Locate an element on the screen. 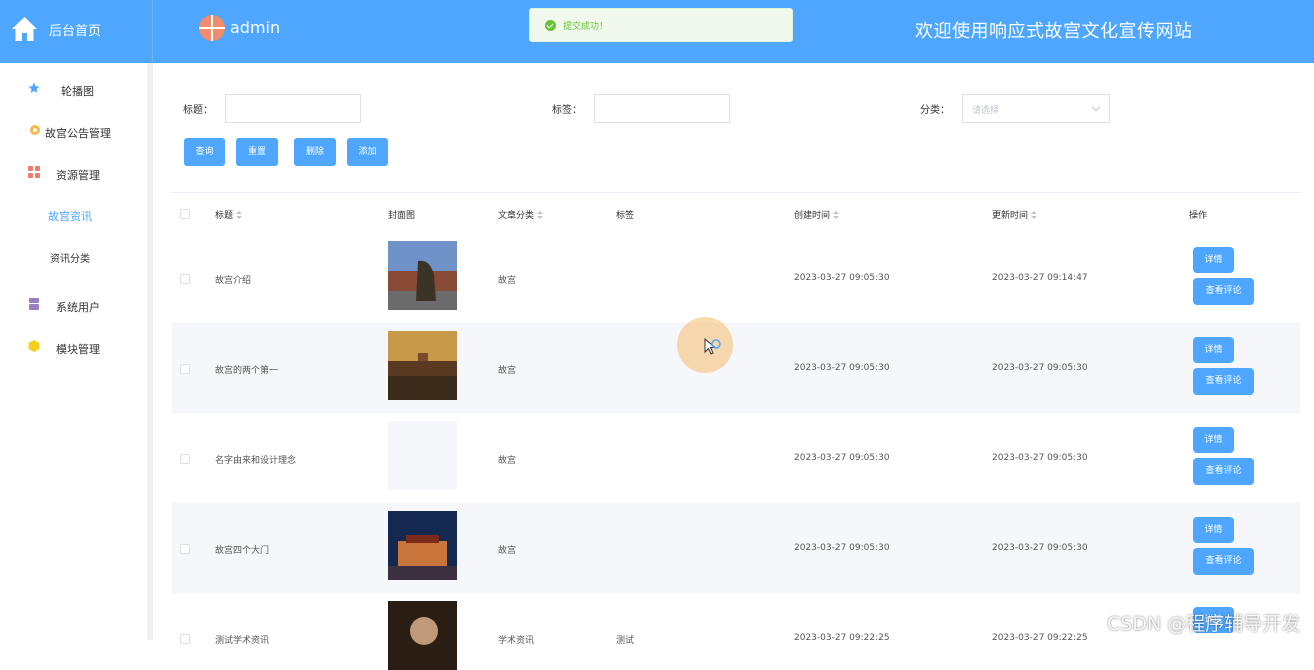 The height and width of the screenshot is (670, 1314). sidebar-item-label: 系统用户 is located at coordinates (78, 307).